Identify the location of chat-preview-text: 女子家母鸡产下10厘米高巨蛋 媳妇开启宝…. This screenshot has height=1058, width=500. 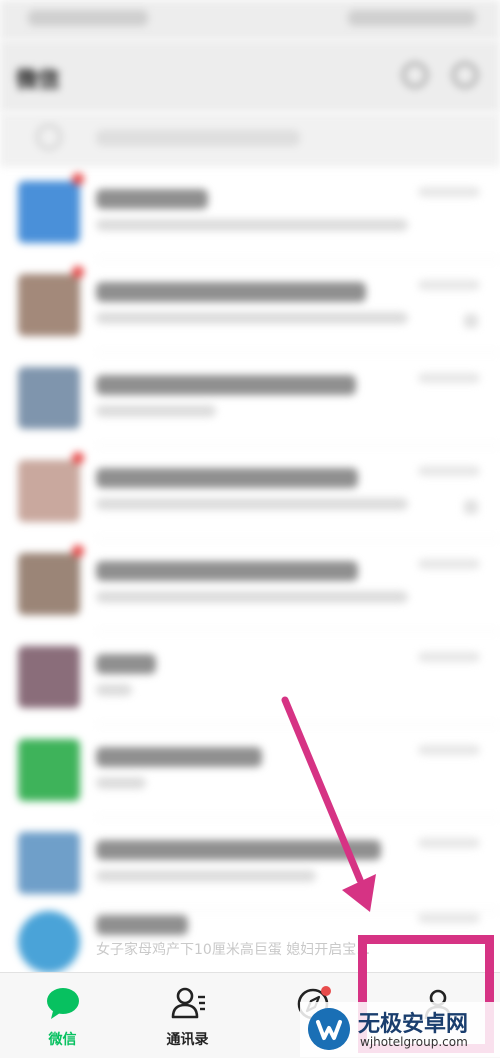
(233, 950).